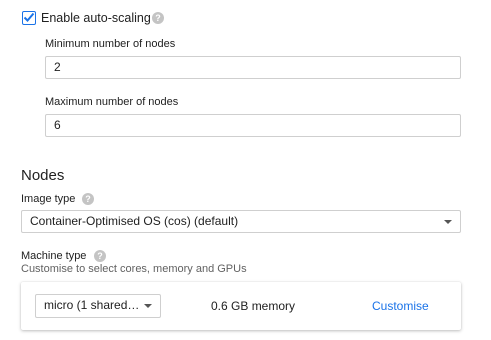 The image size is (491, 340). What do you see at coordinates (400, 306) in the screenshot?
I see `customise-link: Customise` at bounding box center [400, 306].